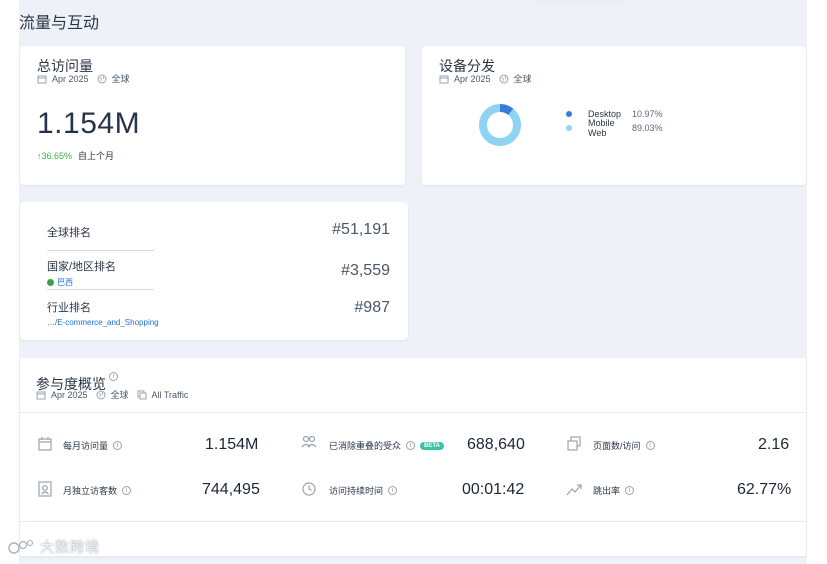 The height and width of the screenshot is (564, 827). Describe the element at coordinates (9, 282) in the screenshot. I see `left-margin` at that location.